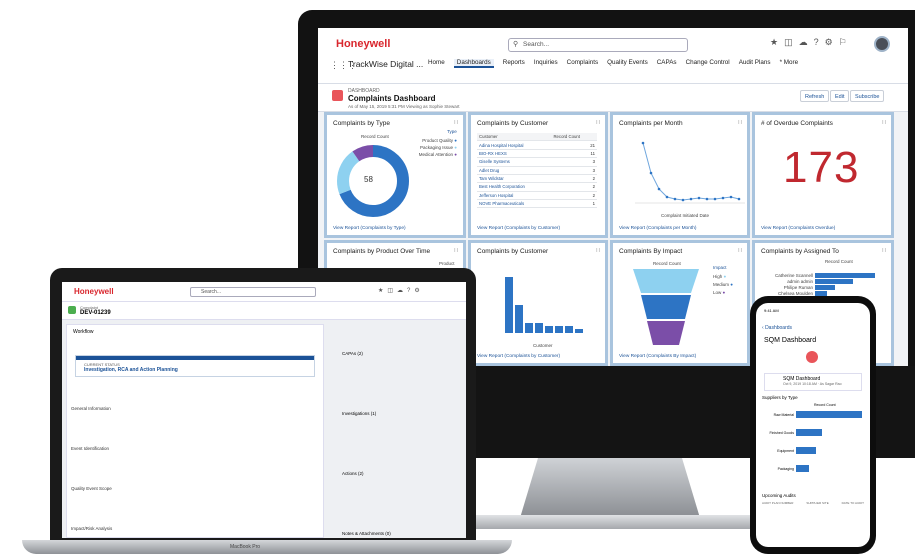  I want to click on customer-name: Giselle Systems, so click(514, 162).